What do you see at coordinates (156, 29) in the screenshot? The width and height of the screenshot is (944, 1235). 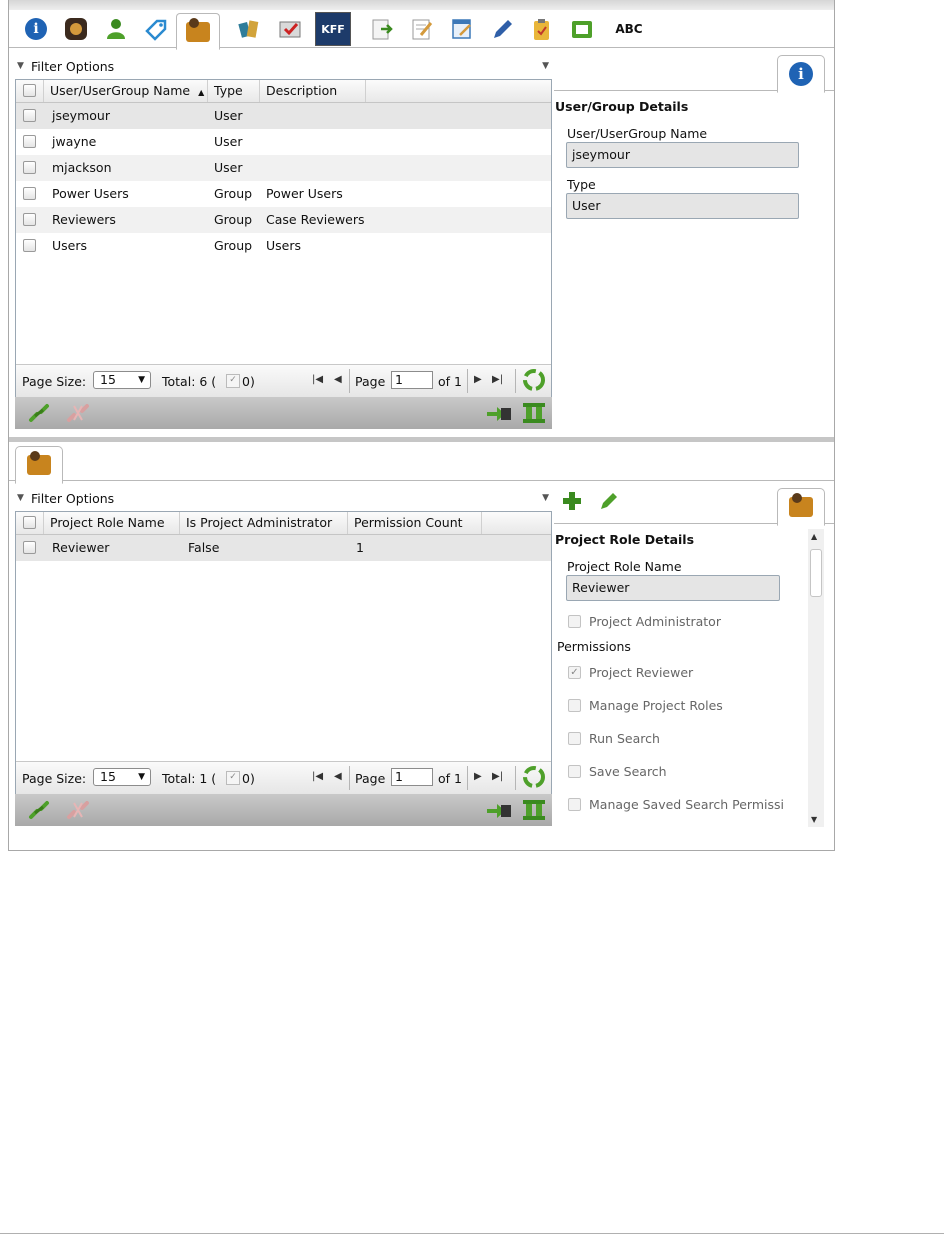 I see `tag-icon` at bounding box center [156, 29].